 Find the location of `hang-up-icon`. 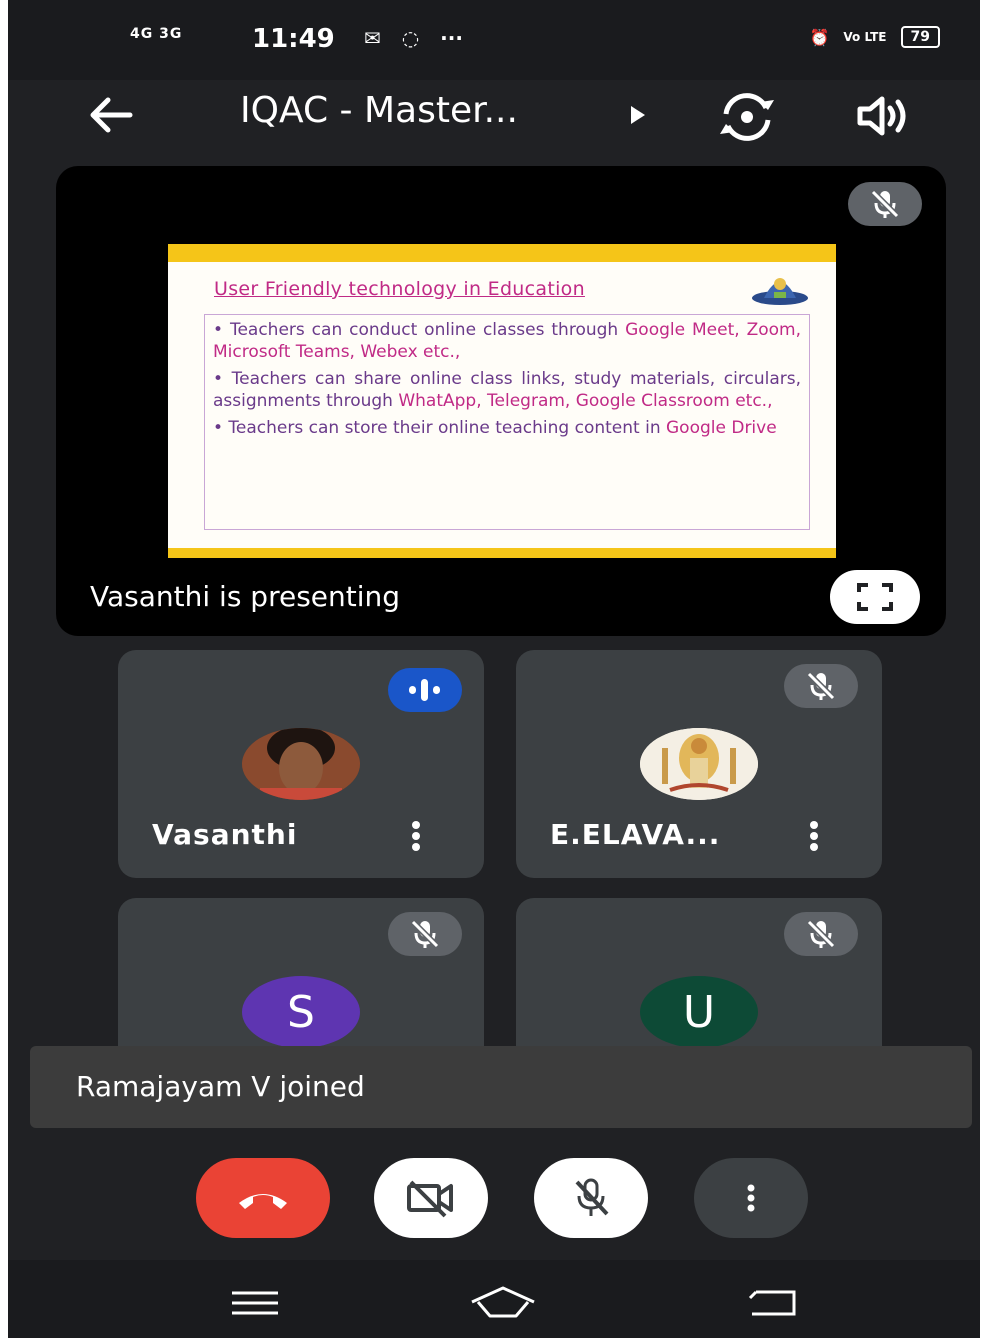

hang-up-icon is located at coordinates (263, 1201).